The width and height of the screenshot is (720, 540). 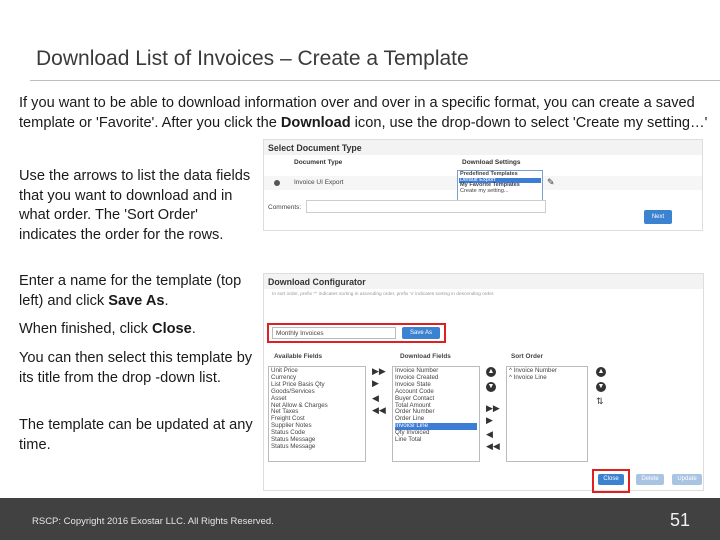 What do you see at coordinates (172, 329) in the screenshot?
I see `finish-bold: Close` at bounding box center [172, 329].